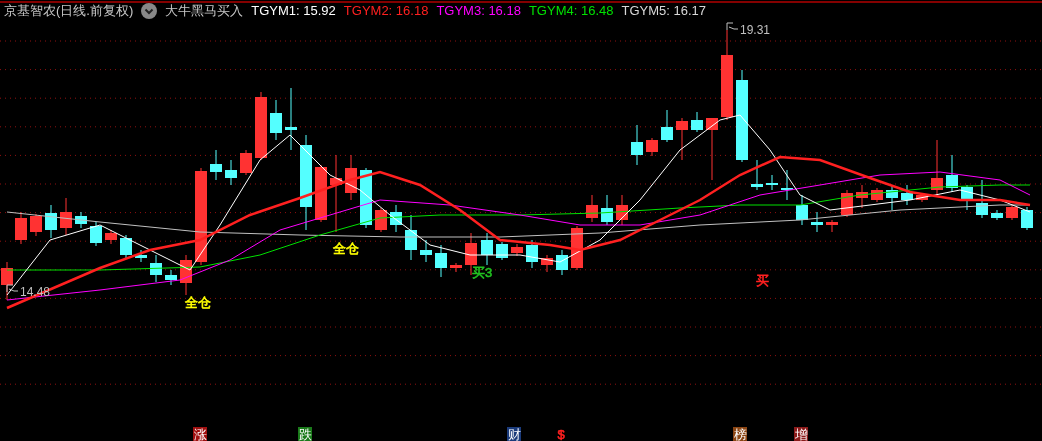 This screenshot has width=1042, height=441. I want to click on formula-name: 大牛黑马买入, so click(204, 11).